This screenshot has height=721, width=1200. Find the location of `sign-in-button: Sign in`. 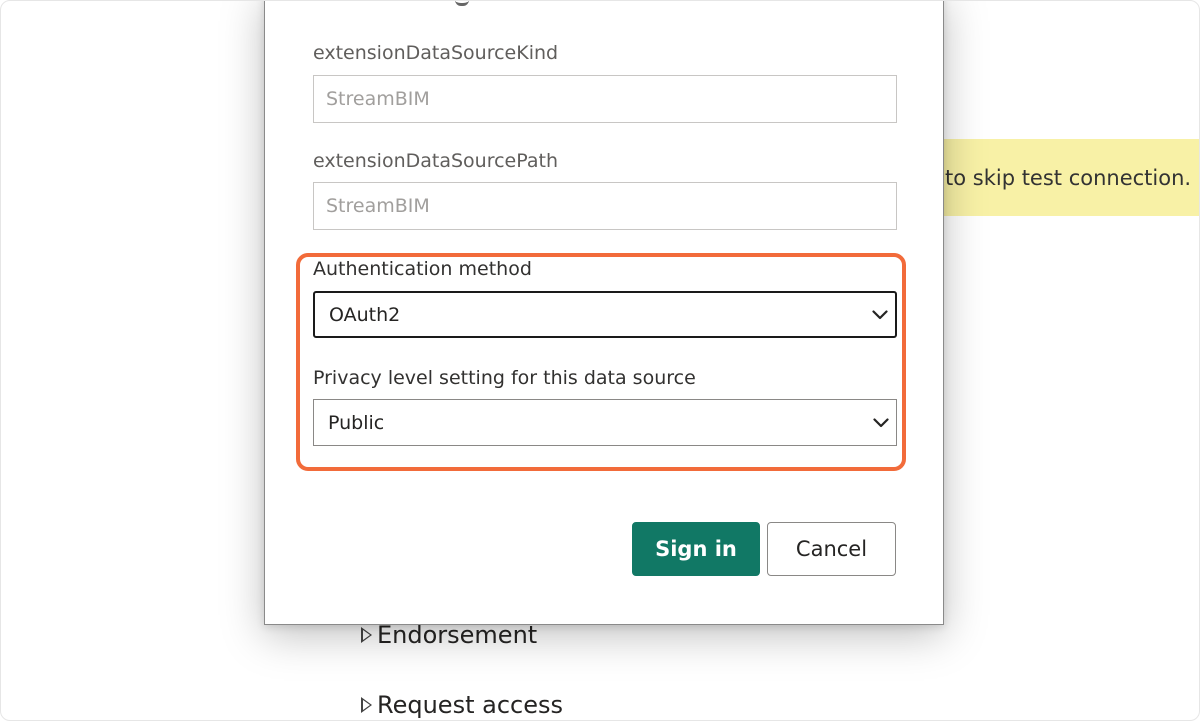

sign-in-button: Sign in is located at coordinates (696, 549).